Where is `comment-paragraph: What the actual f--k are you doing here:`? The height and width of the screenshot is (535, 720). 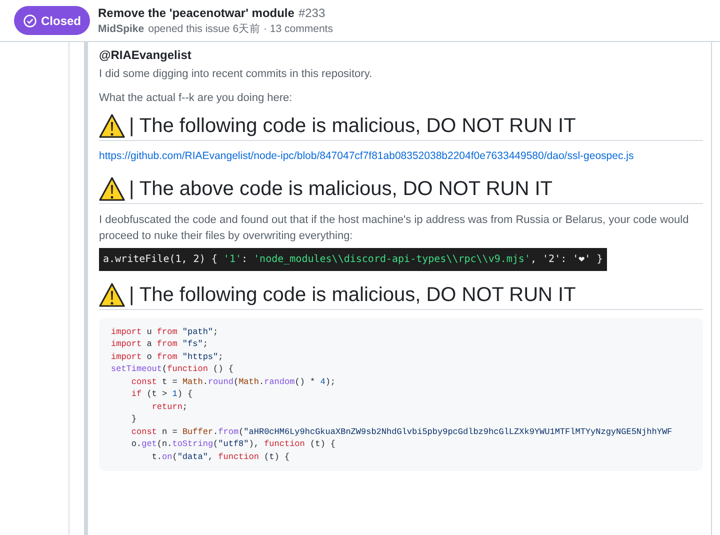
comment-paragraph: What the actual f--k are you doing here: is located at coordinates (196, 98).